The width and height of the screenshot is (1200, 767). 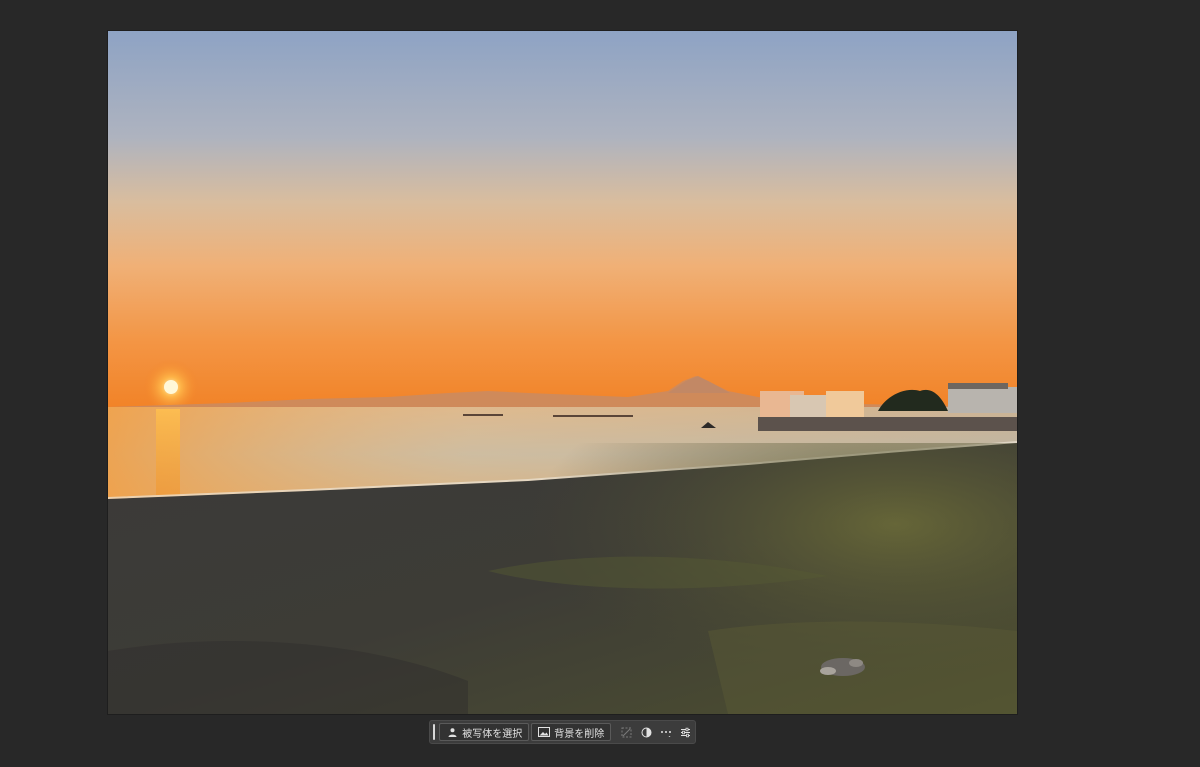 I want to click on more-options-icon, so click(x=666, y=732).